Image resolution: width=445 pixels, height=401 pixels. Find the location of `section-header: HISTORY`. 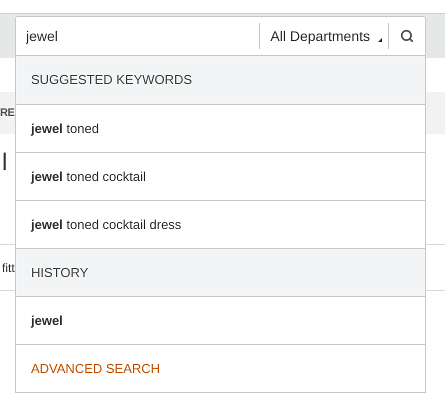

section-header: HISTORY is located at coordinates (220, 272).